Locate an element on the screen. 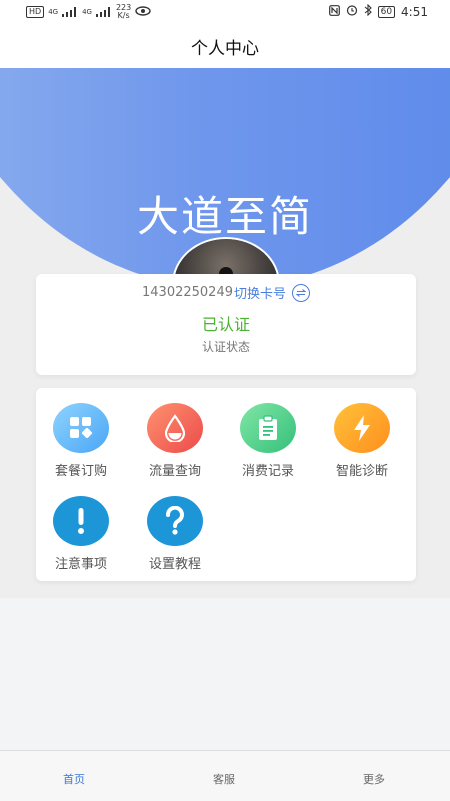  network-4g-label-2: 4G is located at coordinates (87, 12).